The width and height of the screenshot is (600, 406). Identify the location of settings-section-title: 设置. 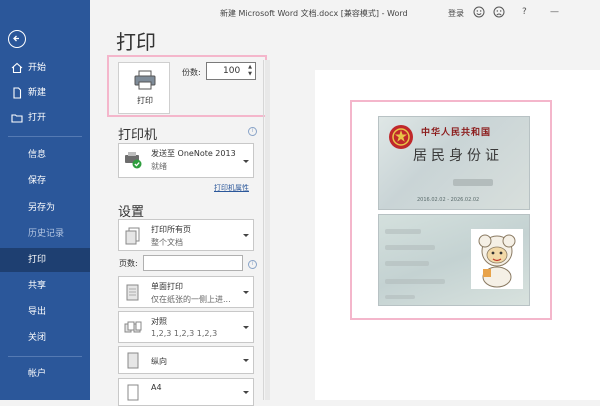
(131, 212).